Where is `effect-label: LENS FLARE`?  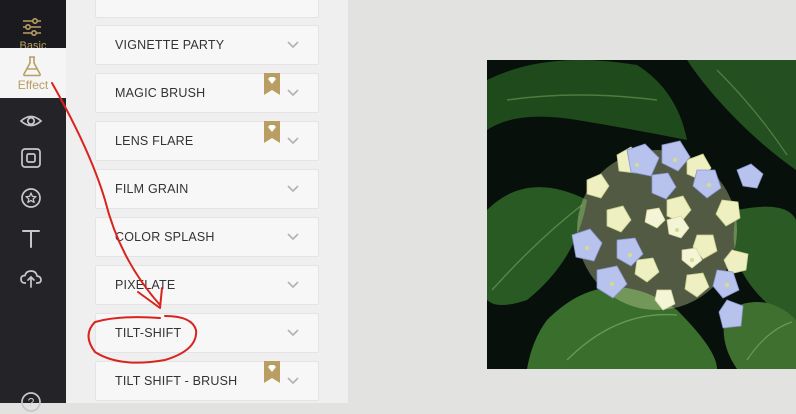
effect-label: LENS FLARE is located at coordinates (154, 141).